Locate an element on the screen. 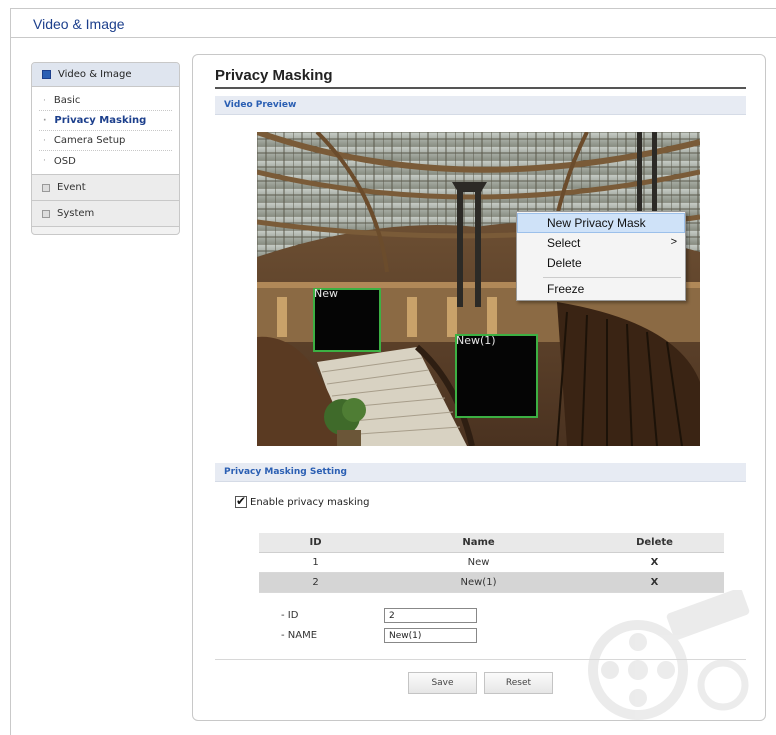 This screenshot has height=735, width=776. title-divider is located at coordinates (480, 88).